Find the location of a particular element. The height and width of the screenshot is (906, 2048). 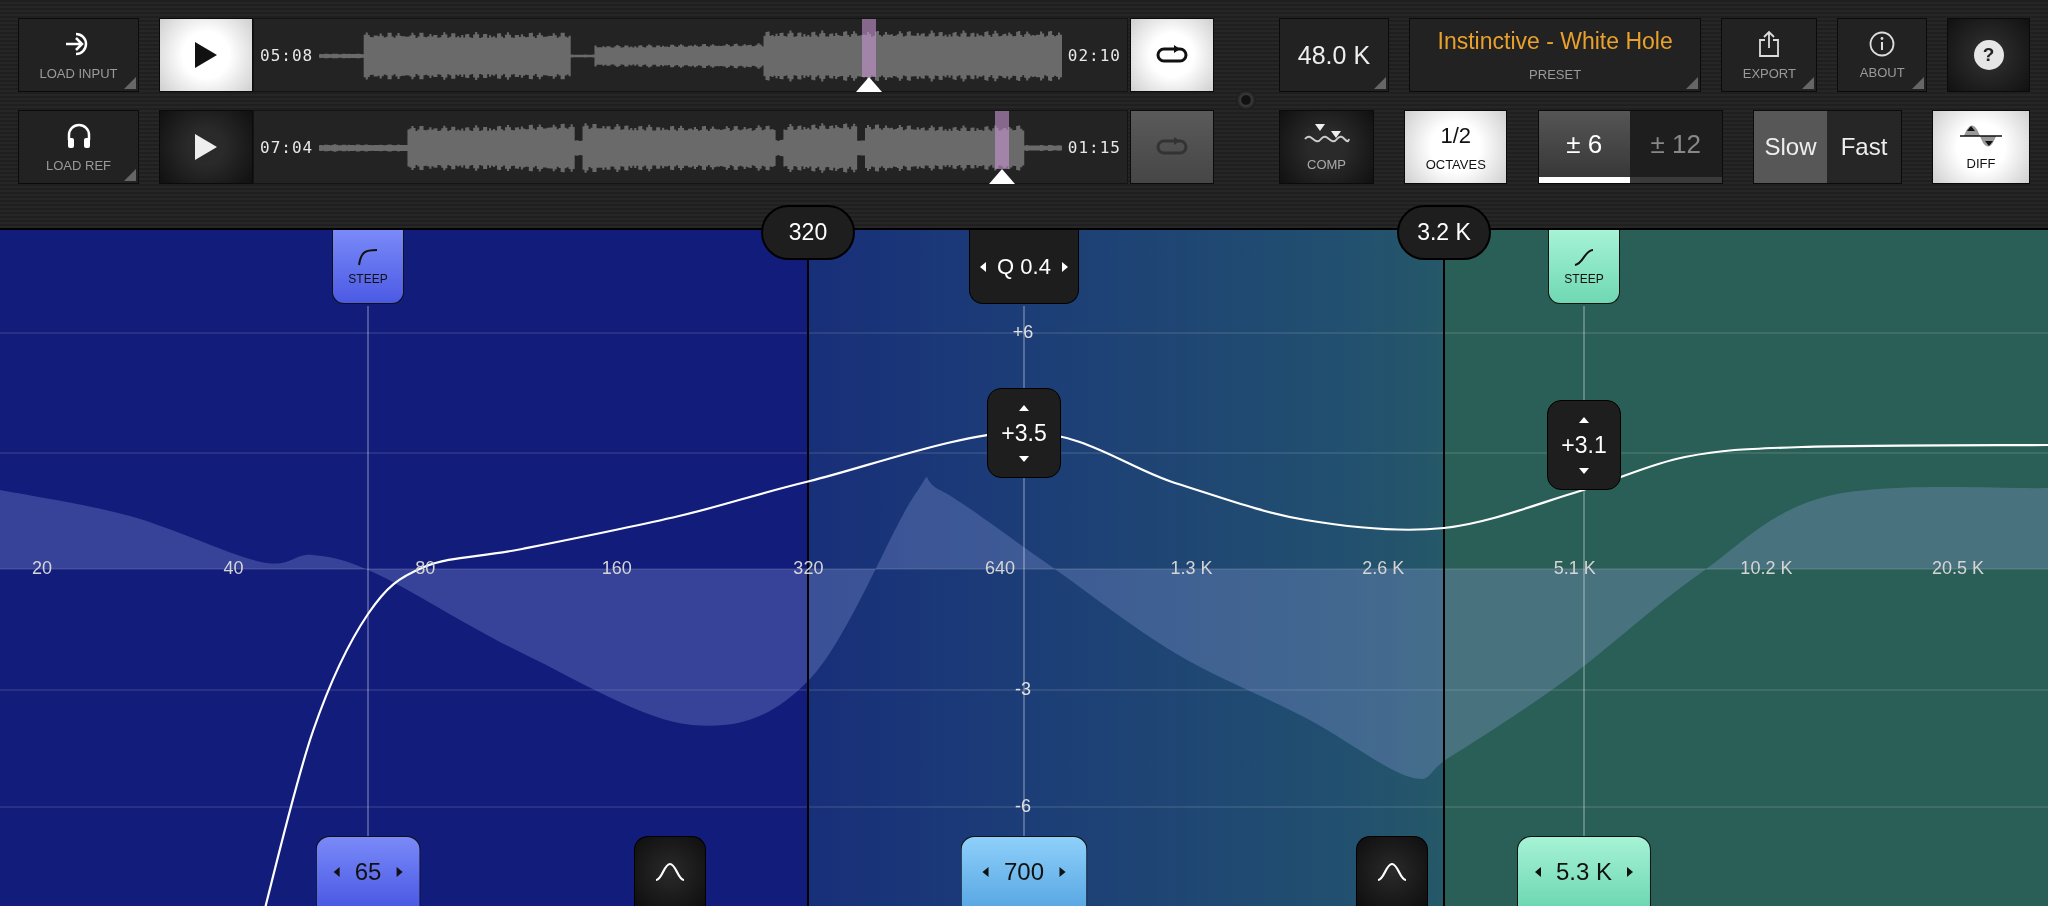

frequency-label: 2.6 K is located at coordinates (1383, 568).